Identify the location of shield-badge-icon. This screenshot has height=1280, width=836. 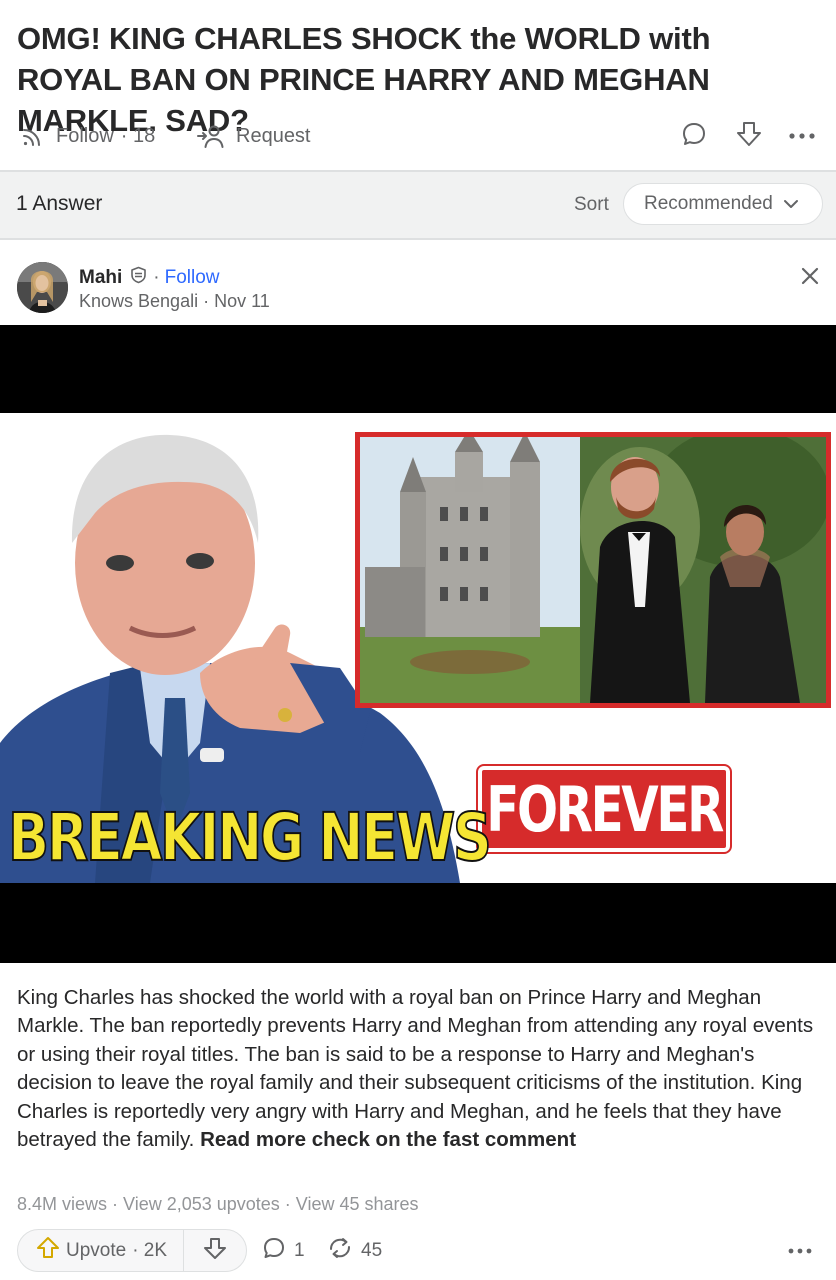
(138, 278).